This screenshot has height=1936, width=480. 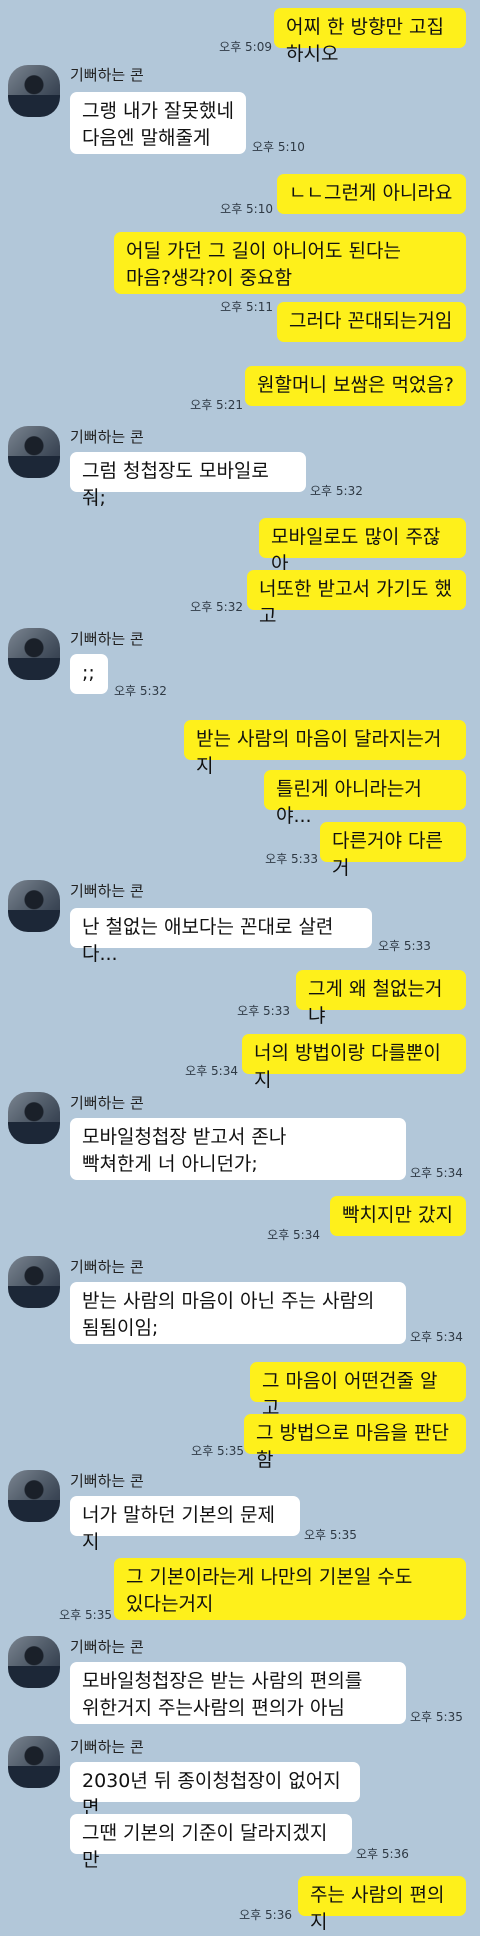 What do you see at coordinates (325, 748) in the screenshot?
I see `outgoing-message: 받는 사람의 마음이 달라지는거지` at bounding box center [325, 748].